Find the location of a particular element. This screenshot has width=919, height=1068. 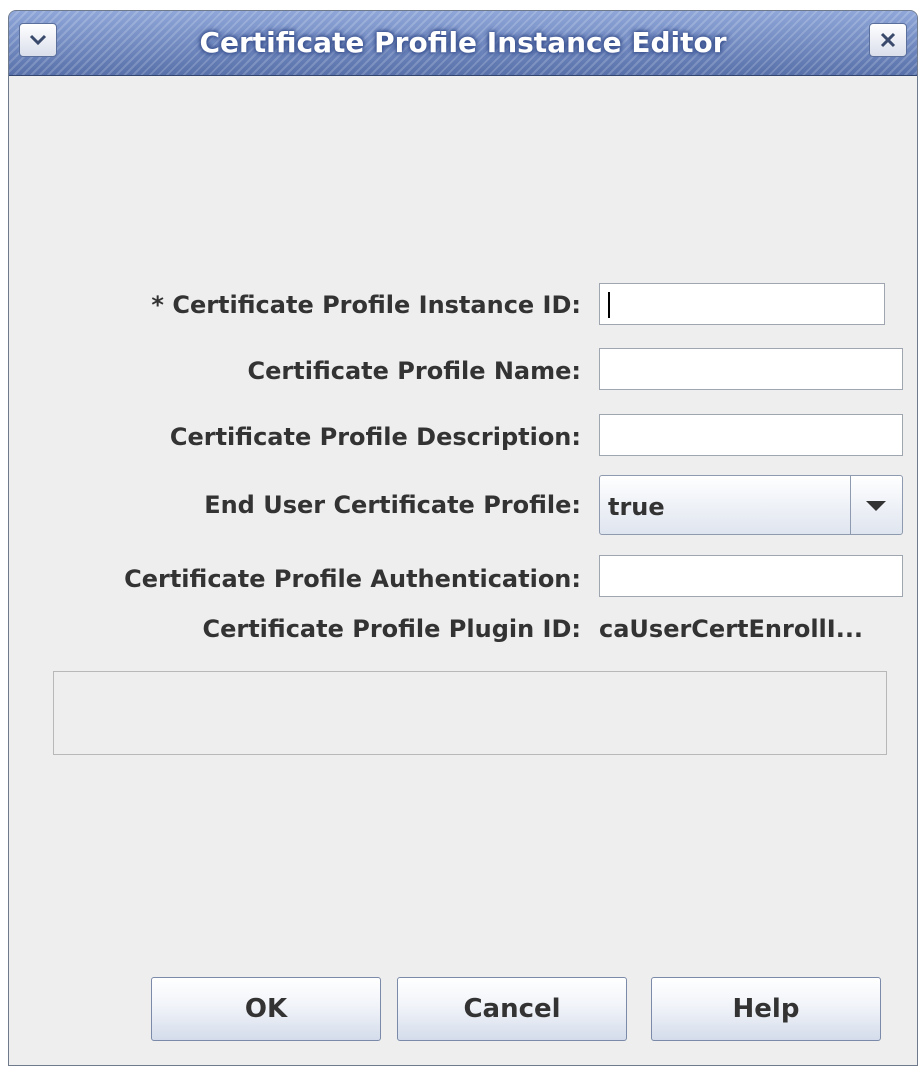

profile-authentication-label: Certificate Profile Authentication: is located at coordinates (352, 579).